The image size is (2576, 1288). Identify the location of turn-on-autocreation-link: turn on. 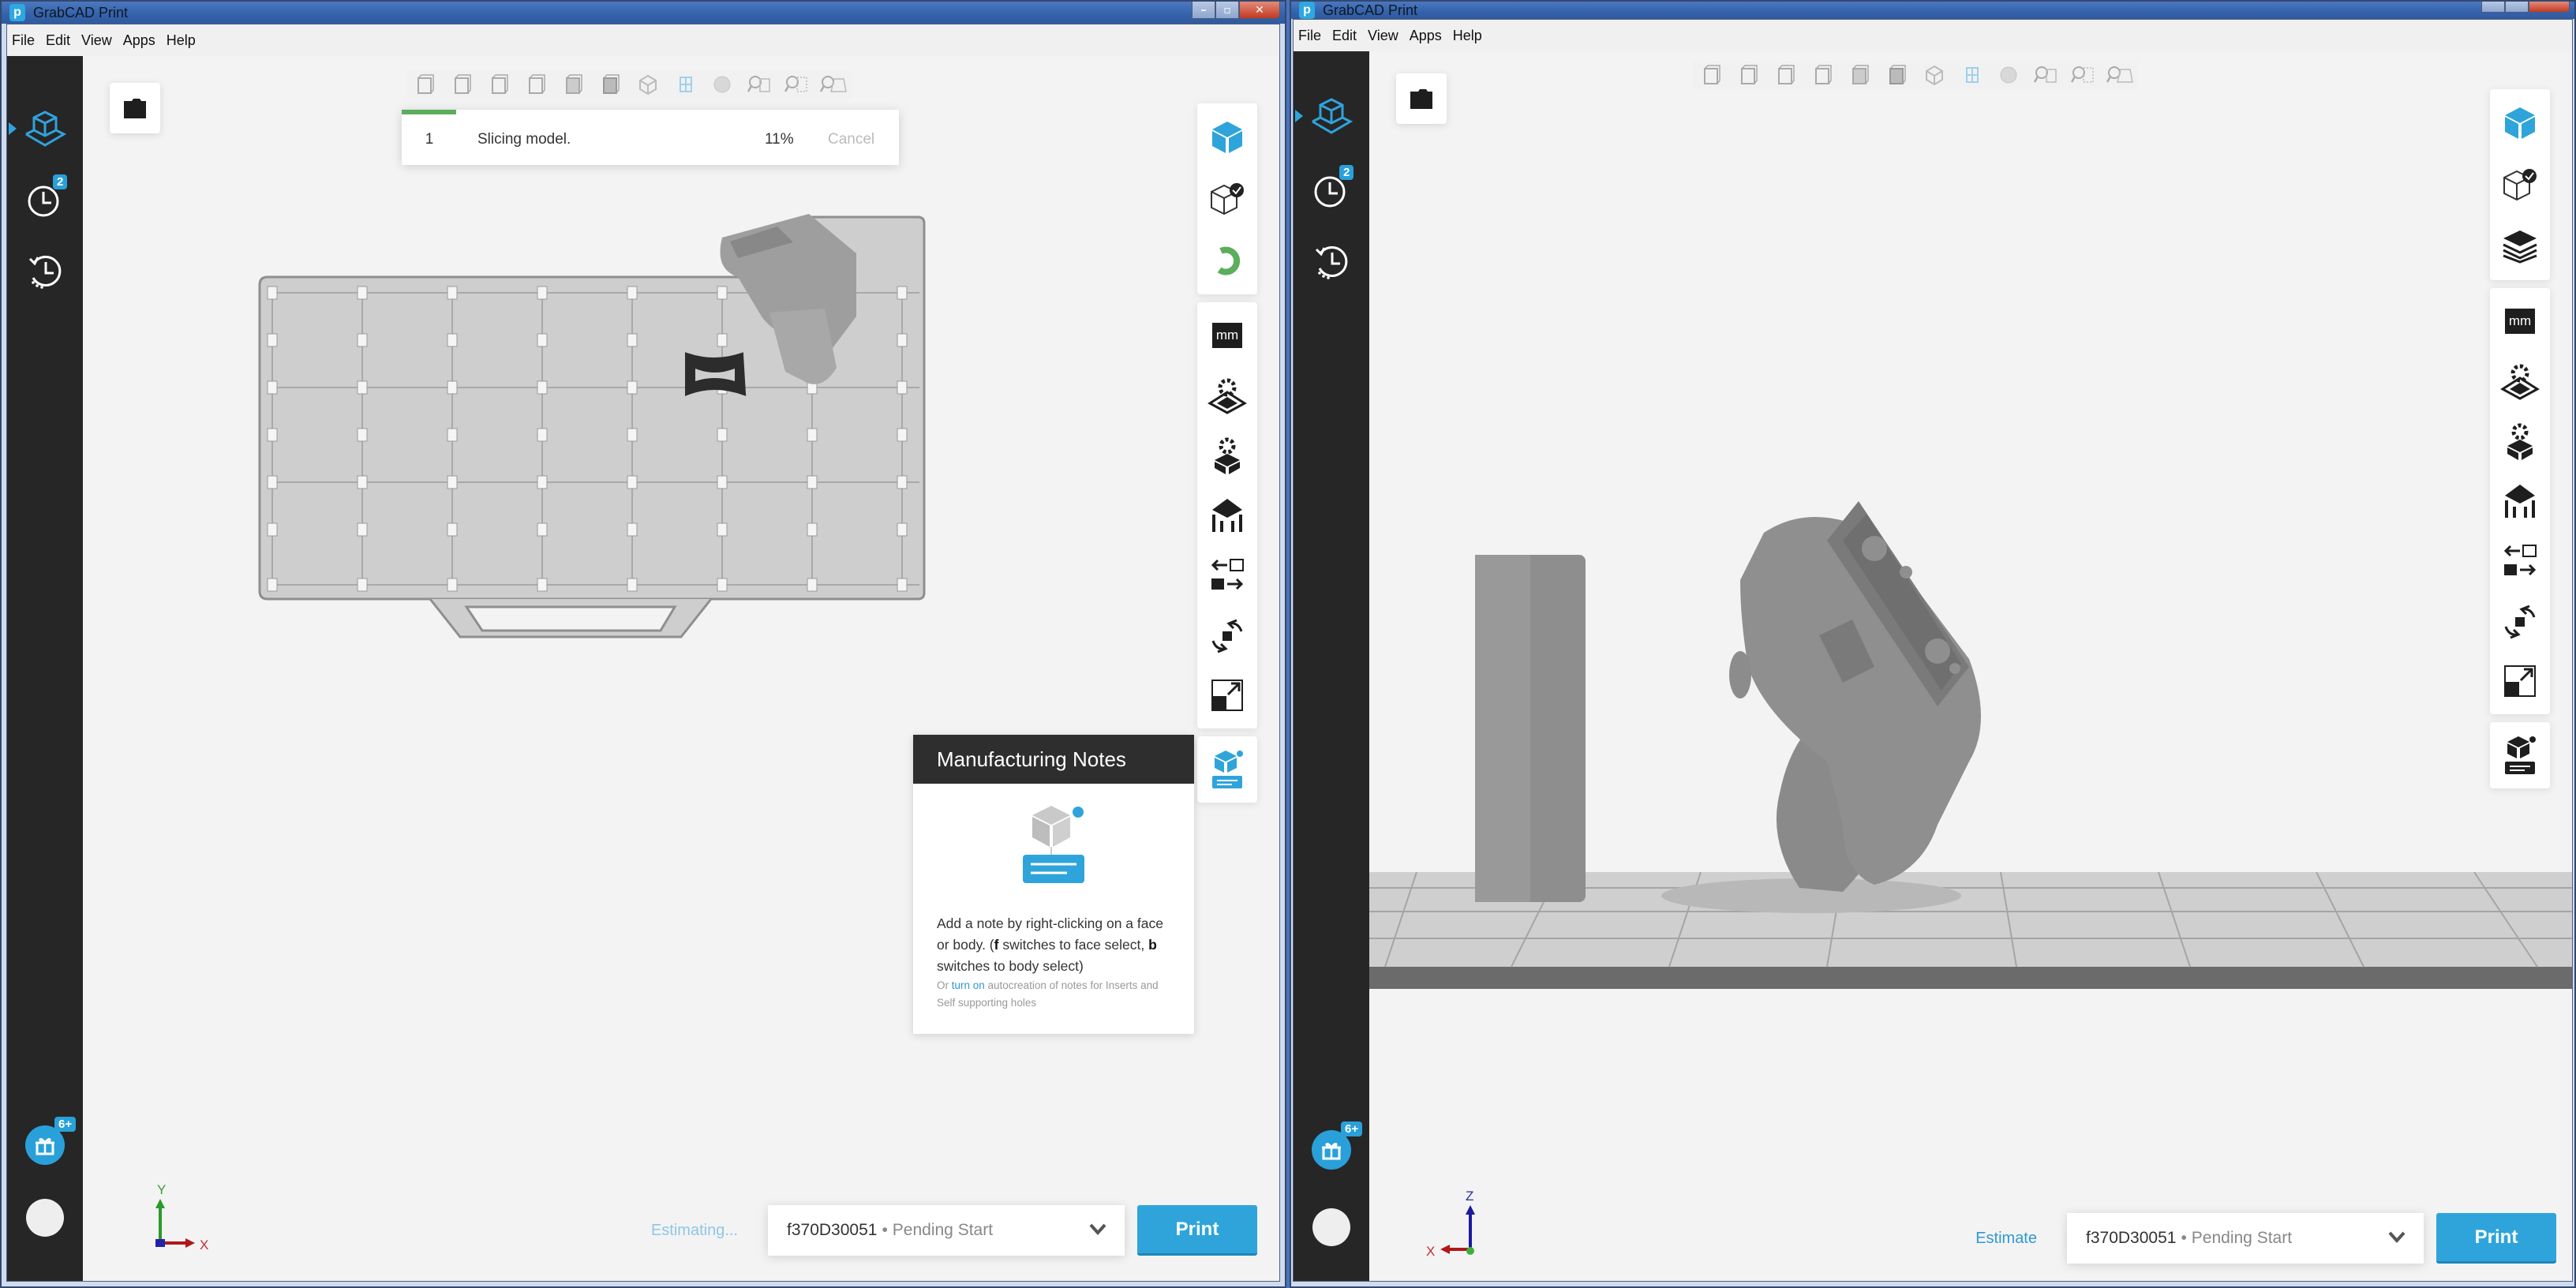
(968, 985).